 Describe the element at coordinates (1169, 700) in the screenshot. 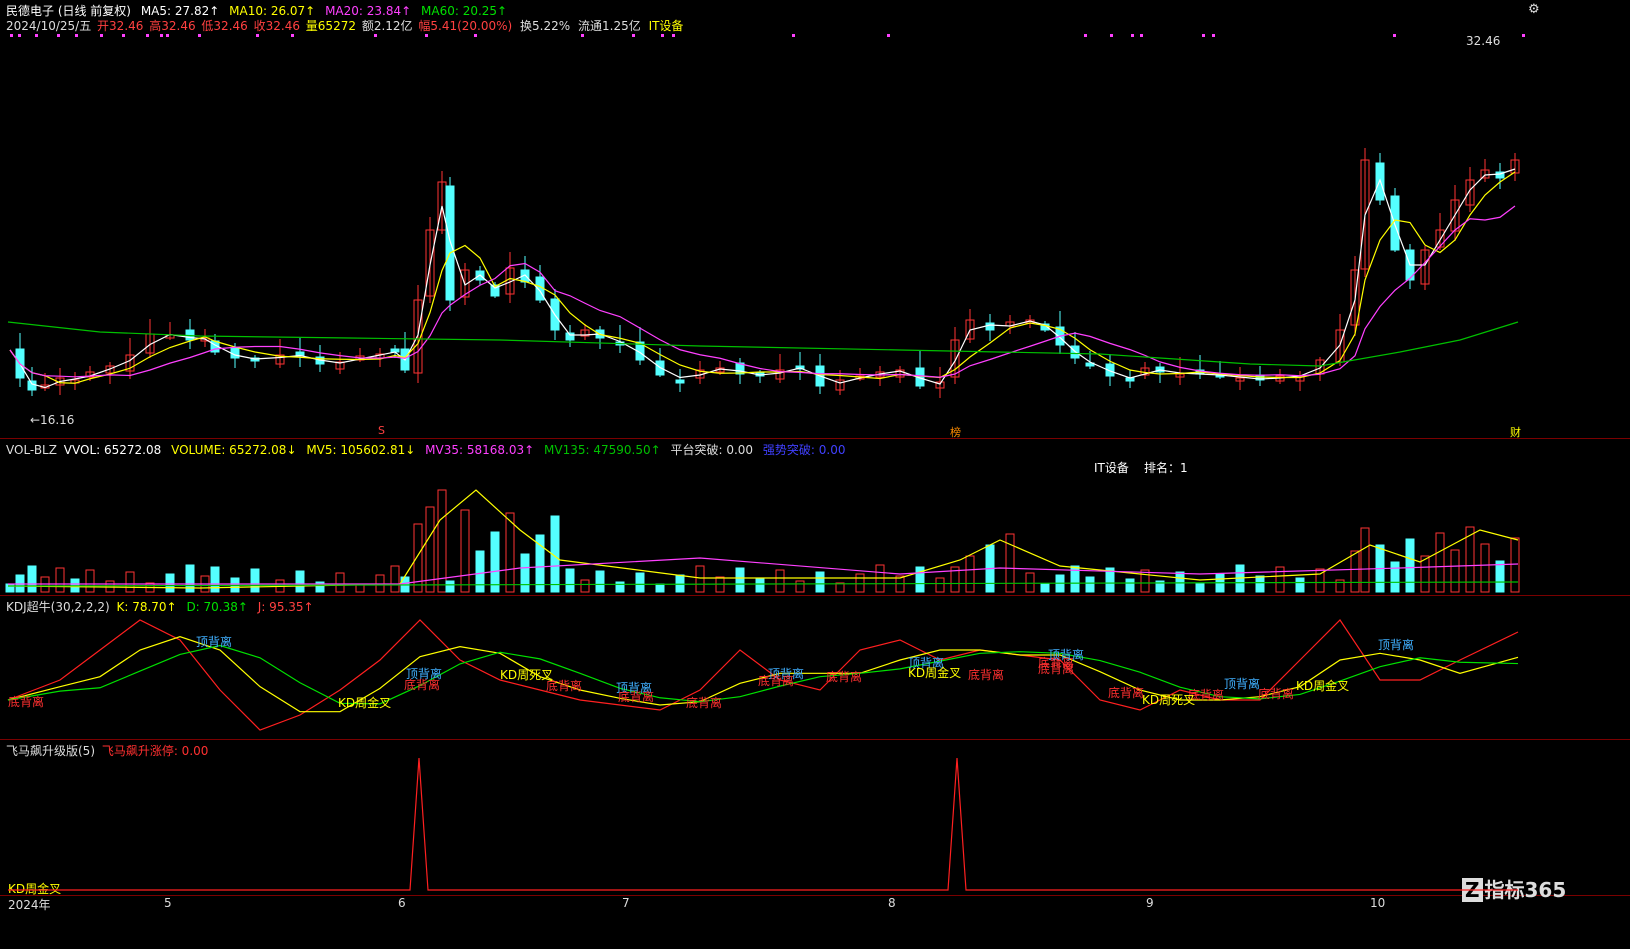

I see `kdj-label: KD周死叉` at that location.